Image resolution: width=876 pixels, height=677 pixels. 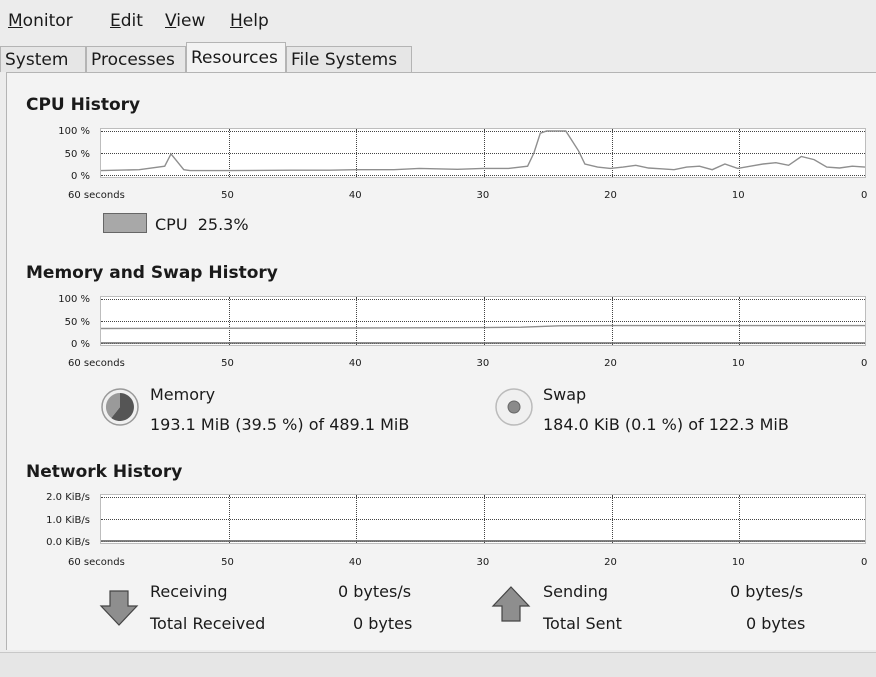 I want to click on tab-system: System, so click(x=43, y=59).